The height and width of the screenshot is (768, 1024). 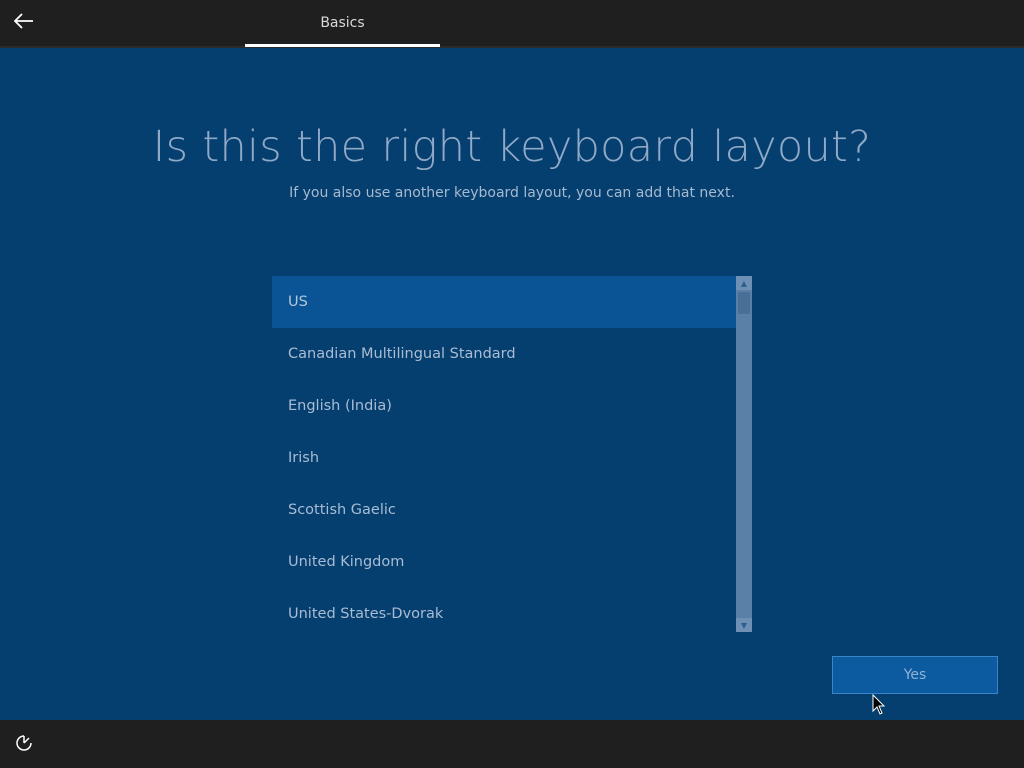 I want to click on list-item-united-states-dvorak: United States-Dvorak, so click(x=504, y=610).